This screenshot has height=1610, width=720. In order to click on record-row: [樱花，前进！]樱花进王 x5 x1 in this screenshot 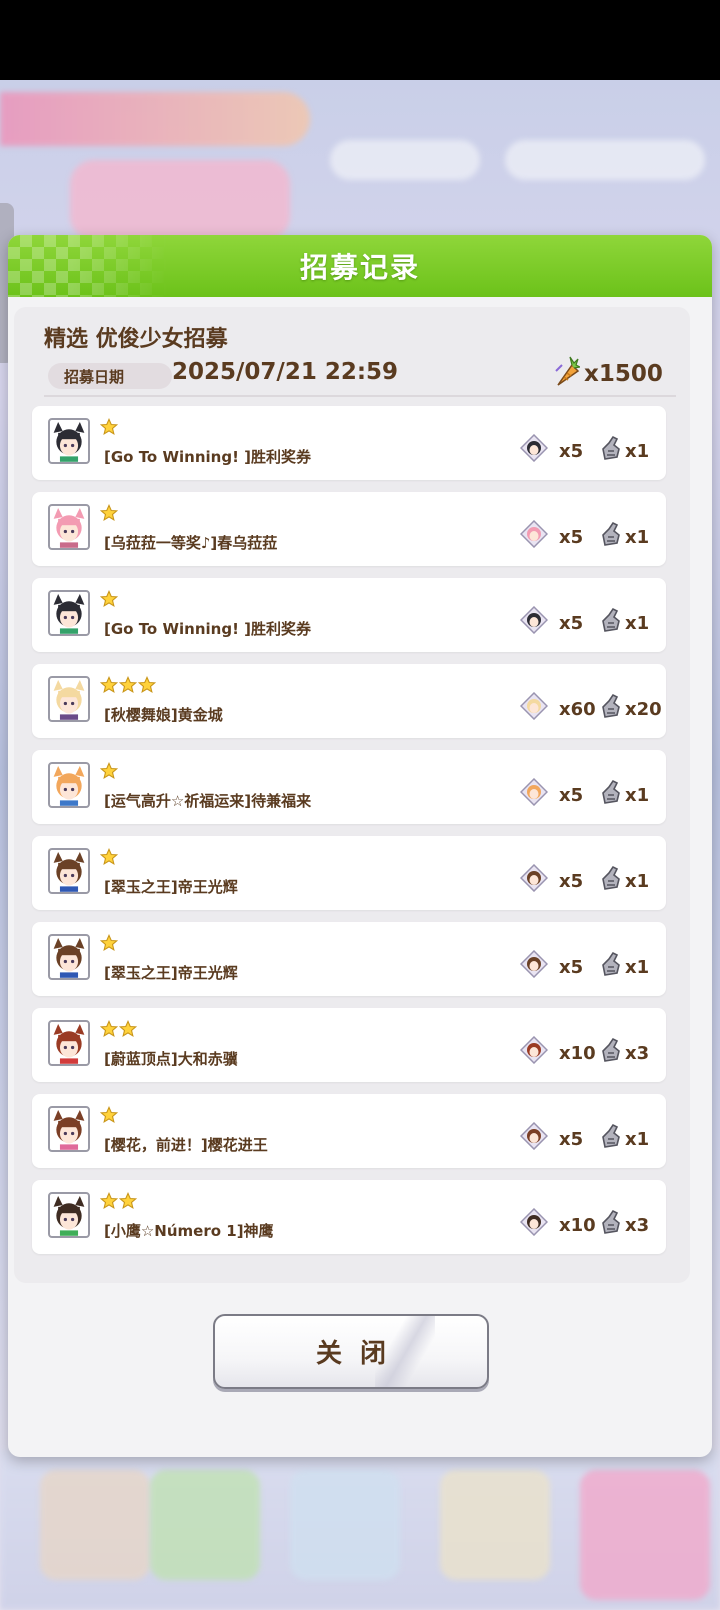, I will do `click(349, 1131)`.